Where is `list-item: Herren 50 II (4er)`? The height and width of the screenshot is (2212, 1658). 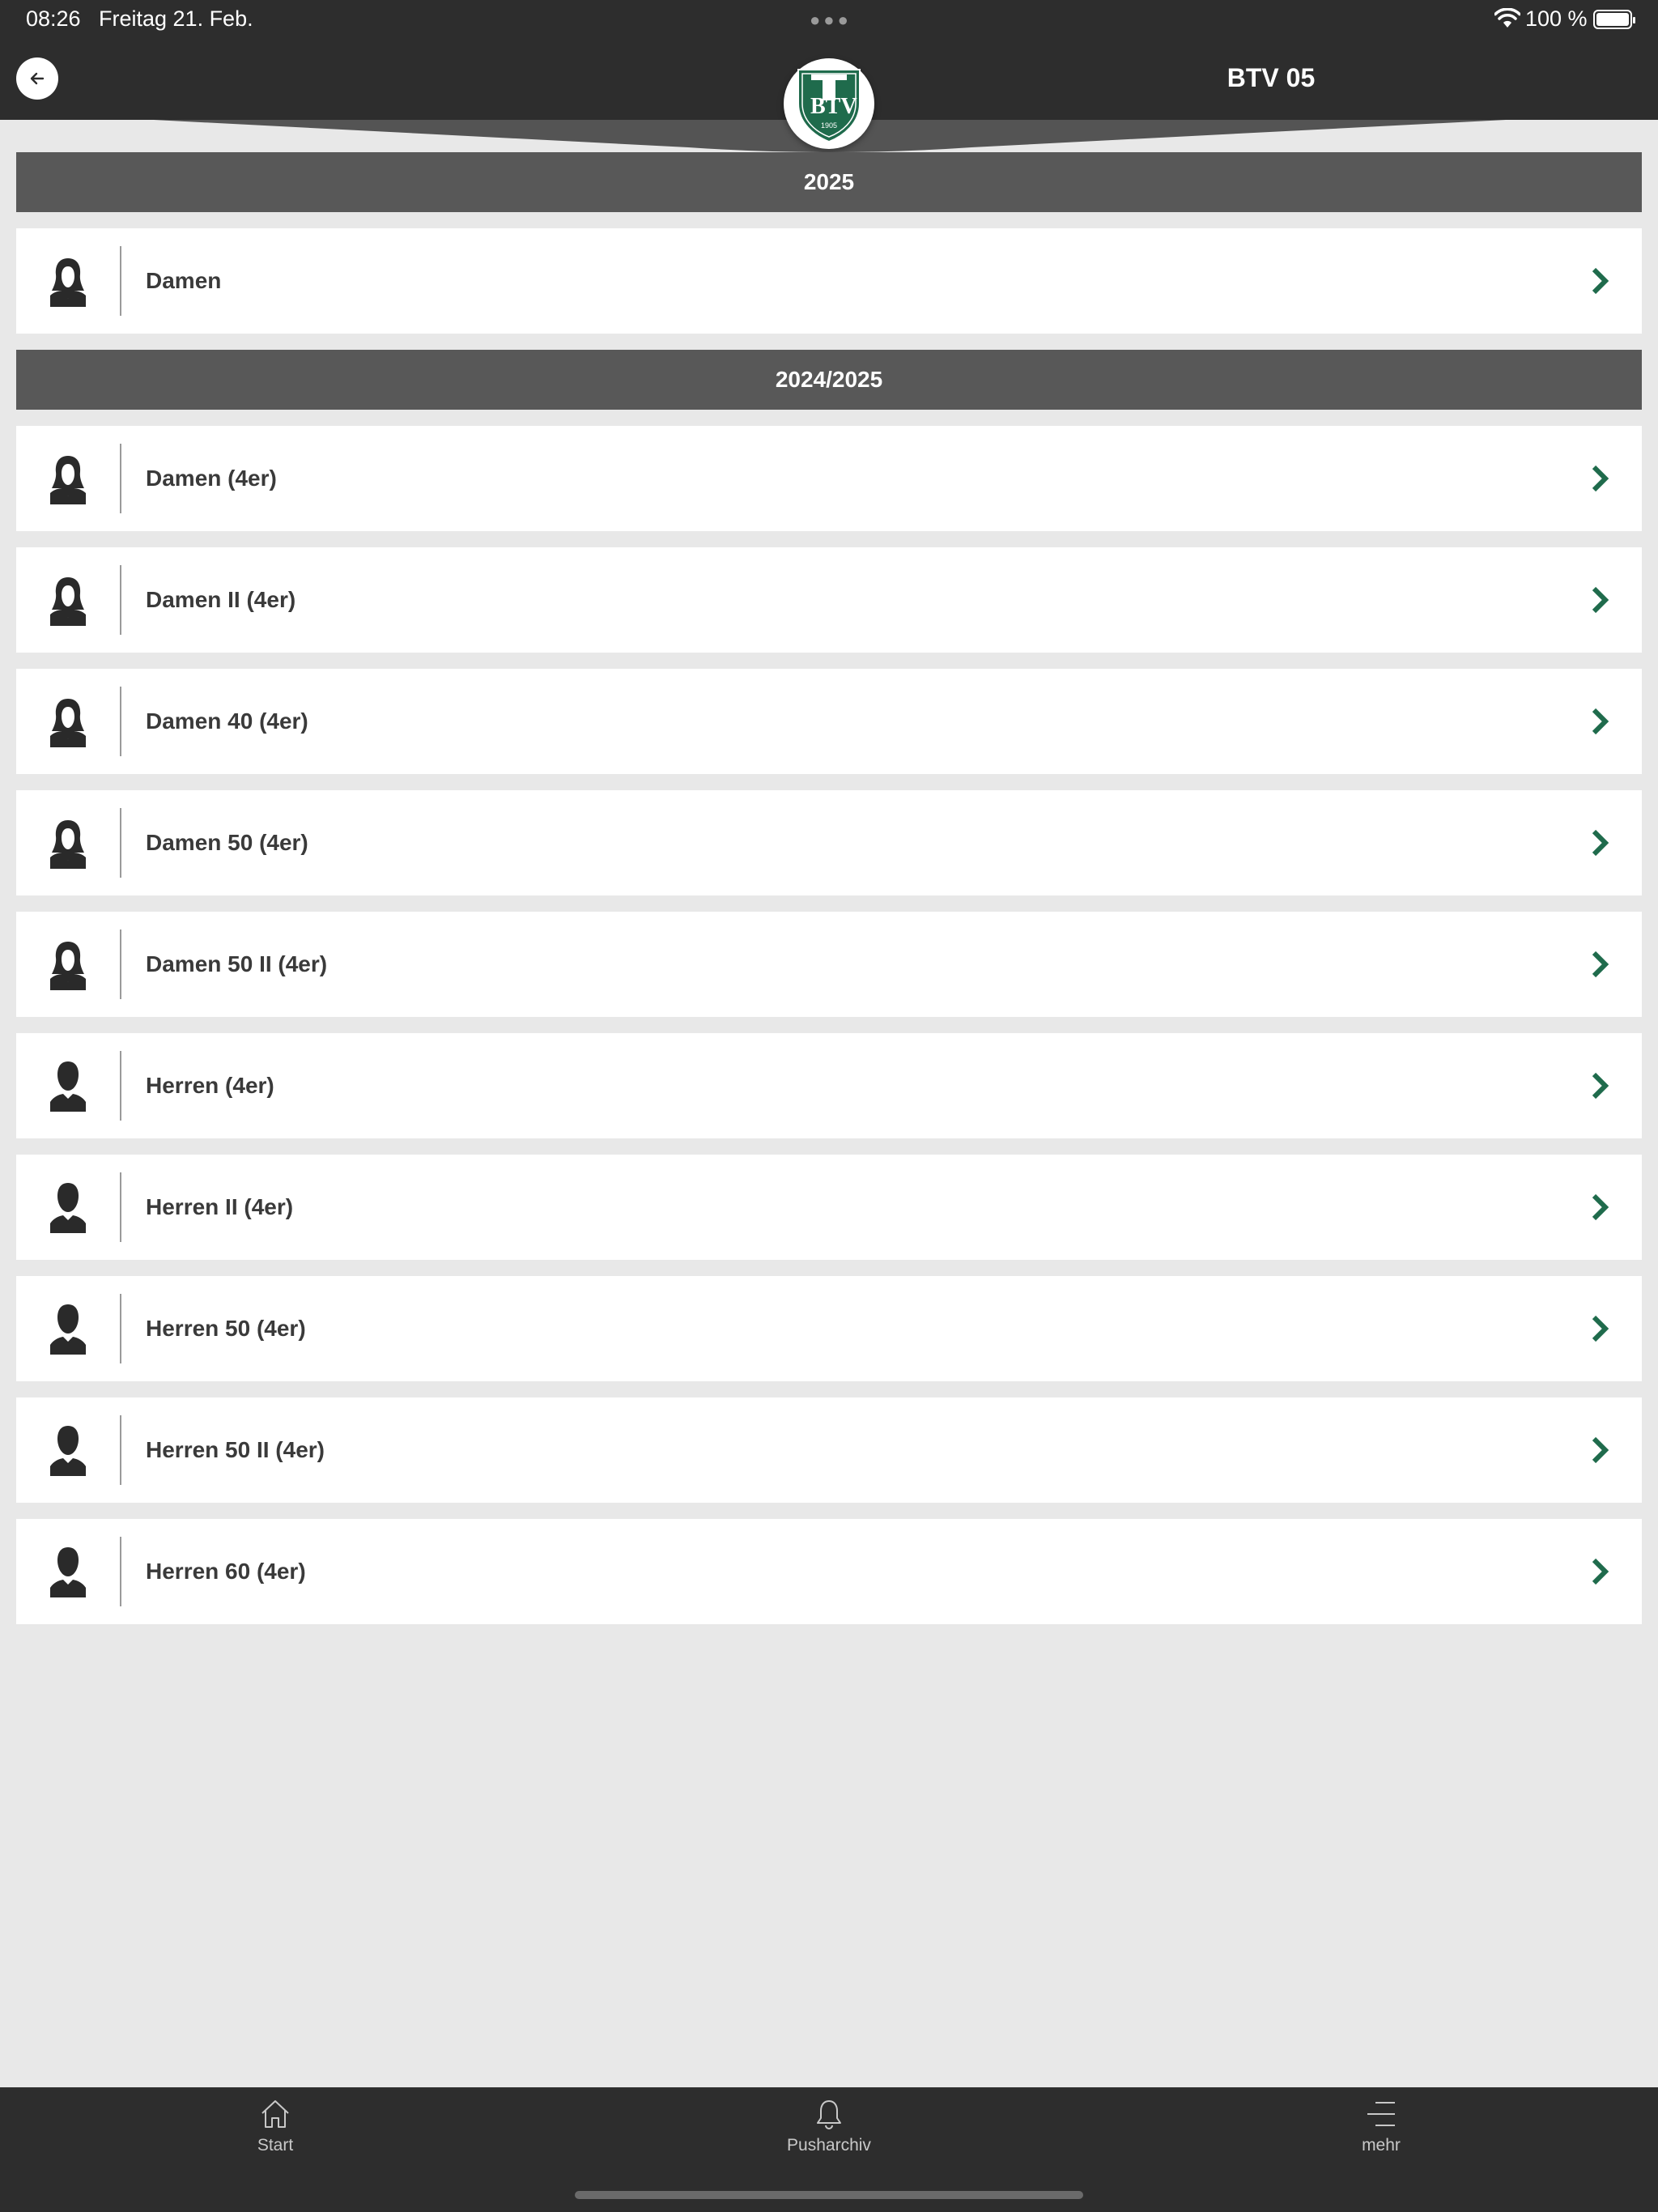
list-item: Herren 50 II (4er) is located at coordinates (829, 1450).